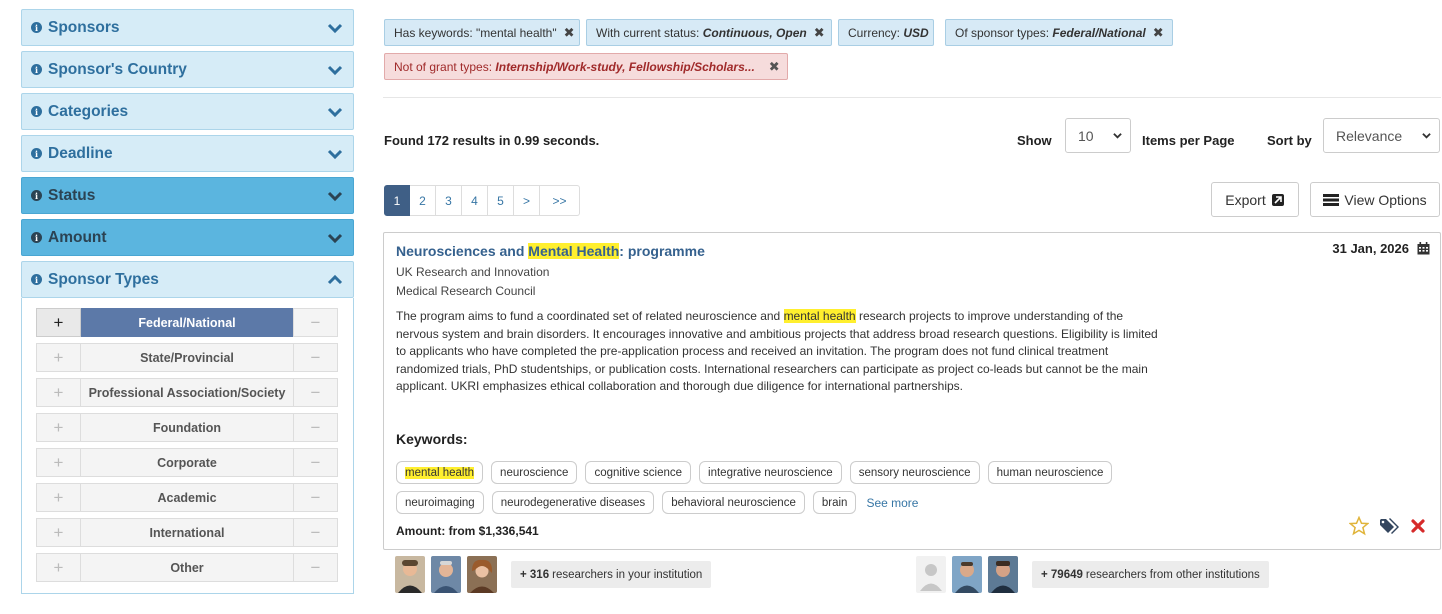  I want to click on keyword-tag: mental health, so click(440, 472).